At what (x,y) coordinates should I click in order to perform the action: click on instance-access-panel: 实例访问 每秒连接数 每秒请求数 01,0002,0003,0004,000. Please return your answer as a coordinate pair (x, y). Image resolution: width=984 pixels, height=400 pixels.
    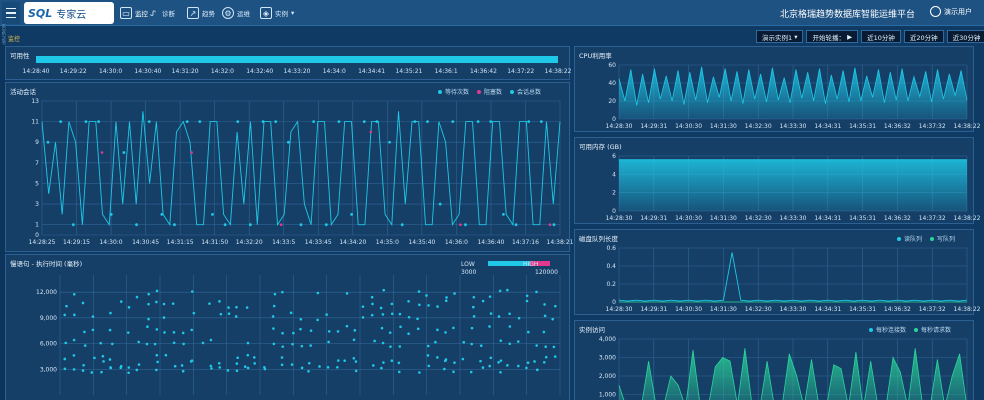
    Looking at the image, I should click on (774, 360).